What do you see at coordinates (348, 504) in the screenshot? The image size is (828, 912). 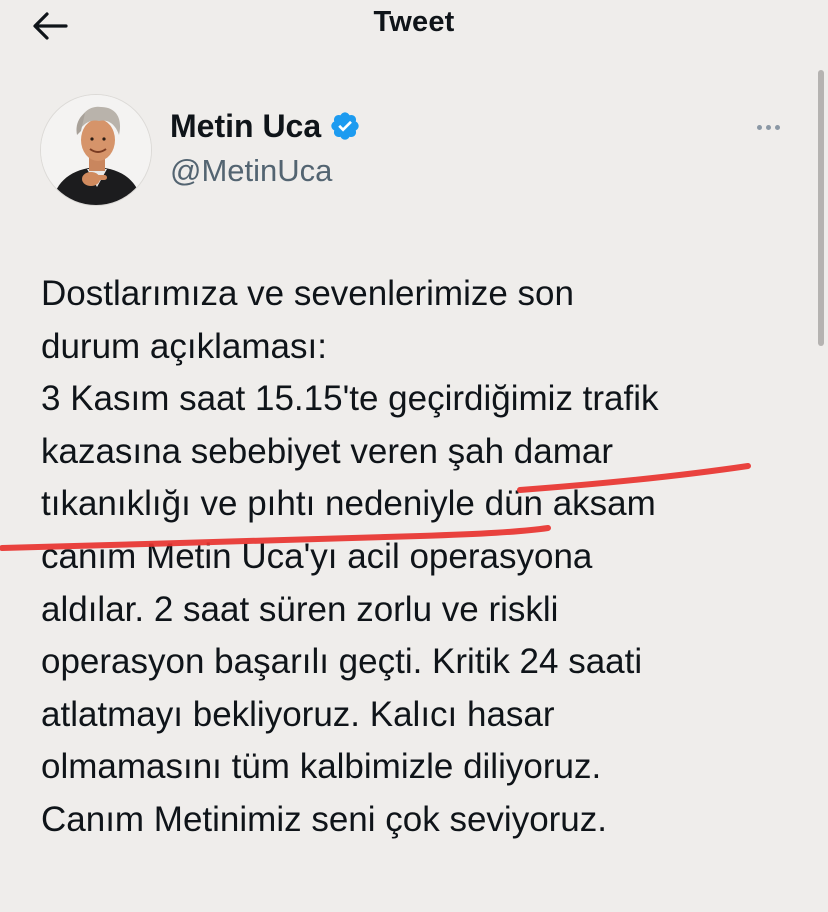 I see `tweet-line: tıkanıklığı ve pıhtı nedeniyle dün aksam` at bounding box center [348, 504].